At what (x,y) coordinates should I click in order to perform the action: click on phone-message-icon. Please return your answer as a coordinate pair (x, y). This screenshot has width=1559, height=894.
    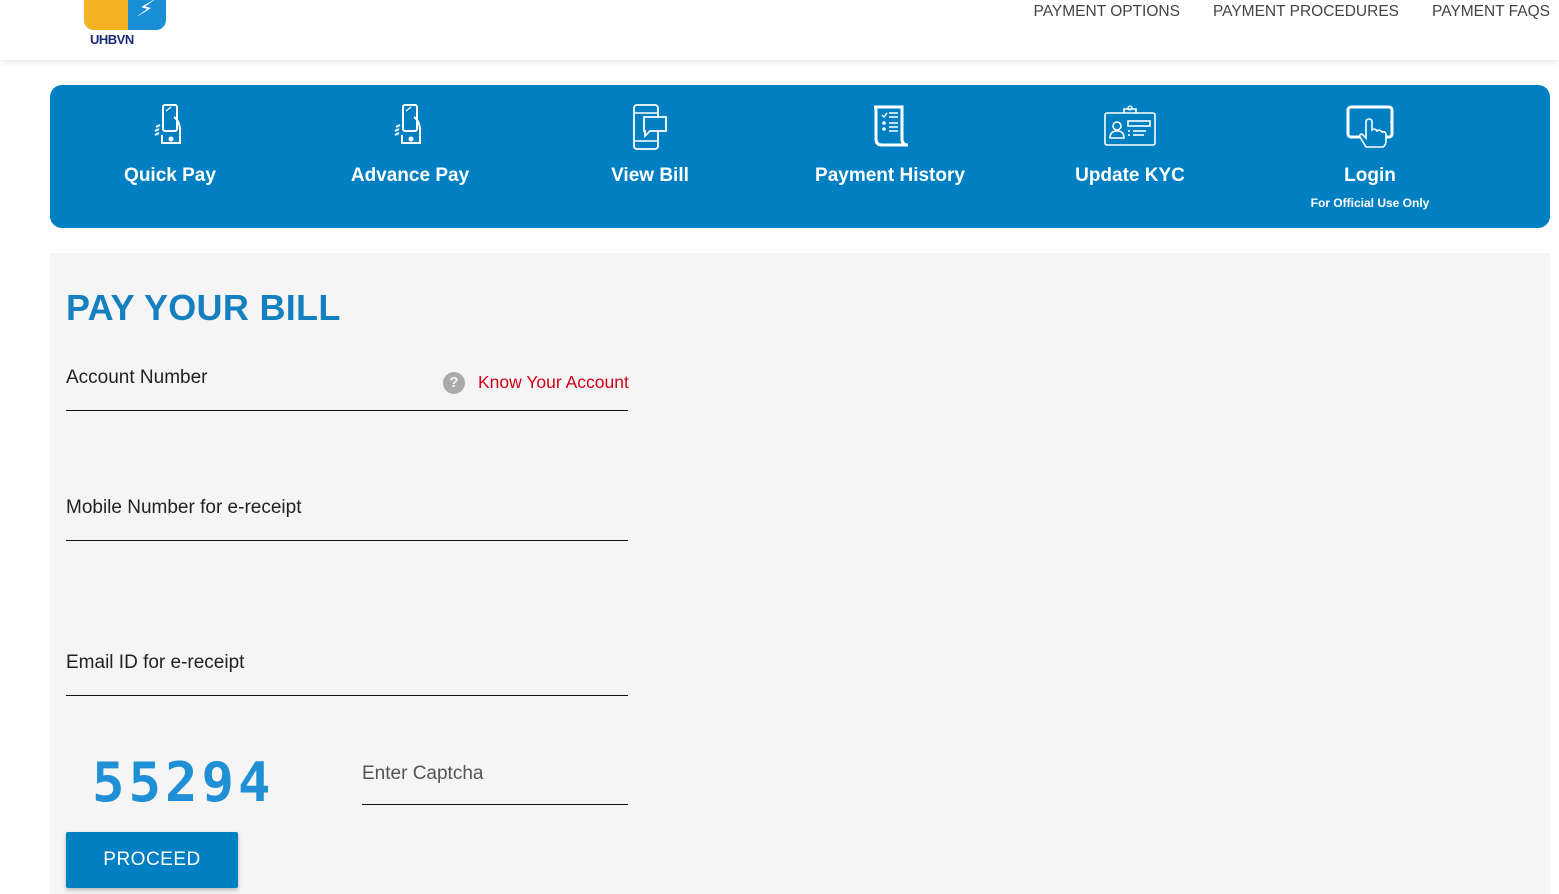
    Looking at the image, I should click on (650, 127).